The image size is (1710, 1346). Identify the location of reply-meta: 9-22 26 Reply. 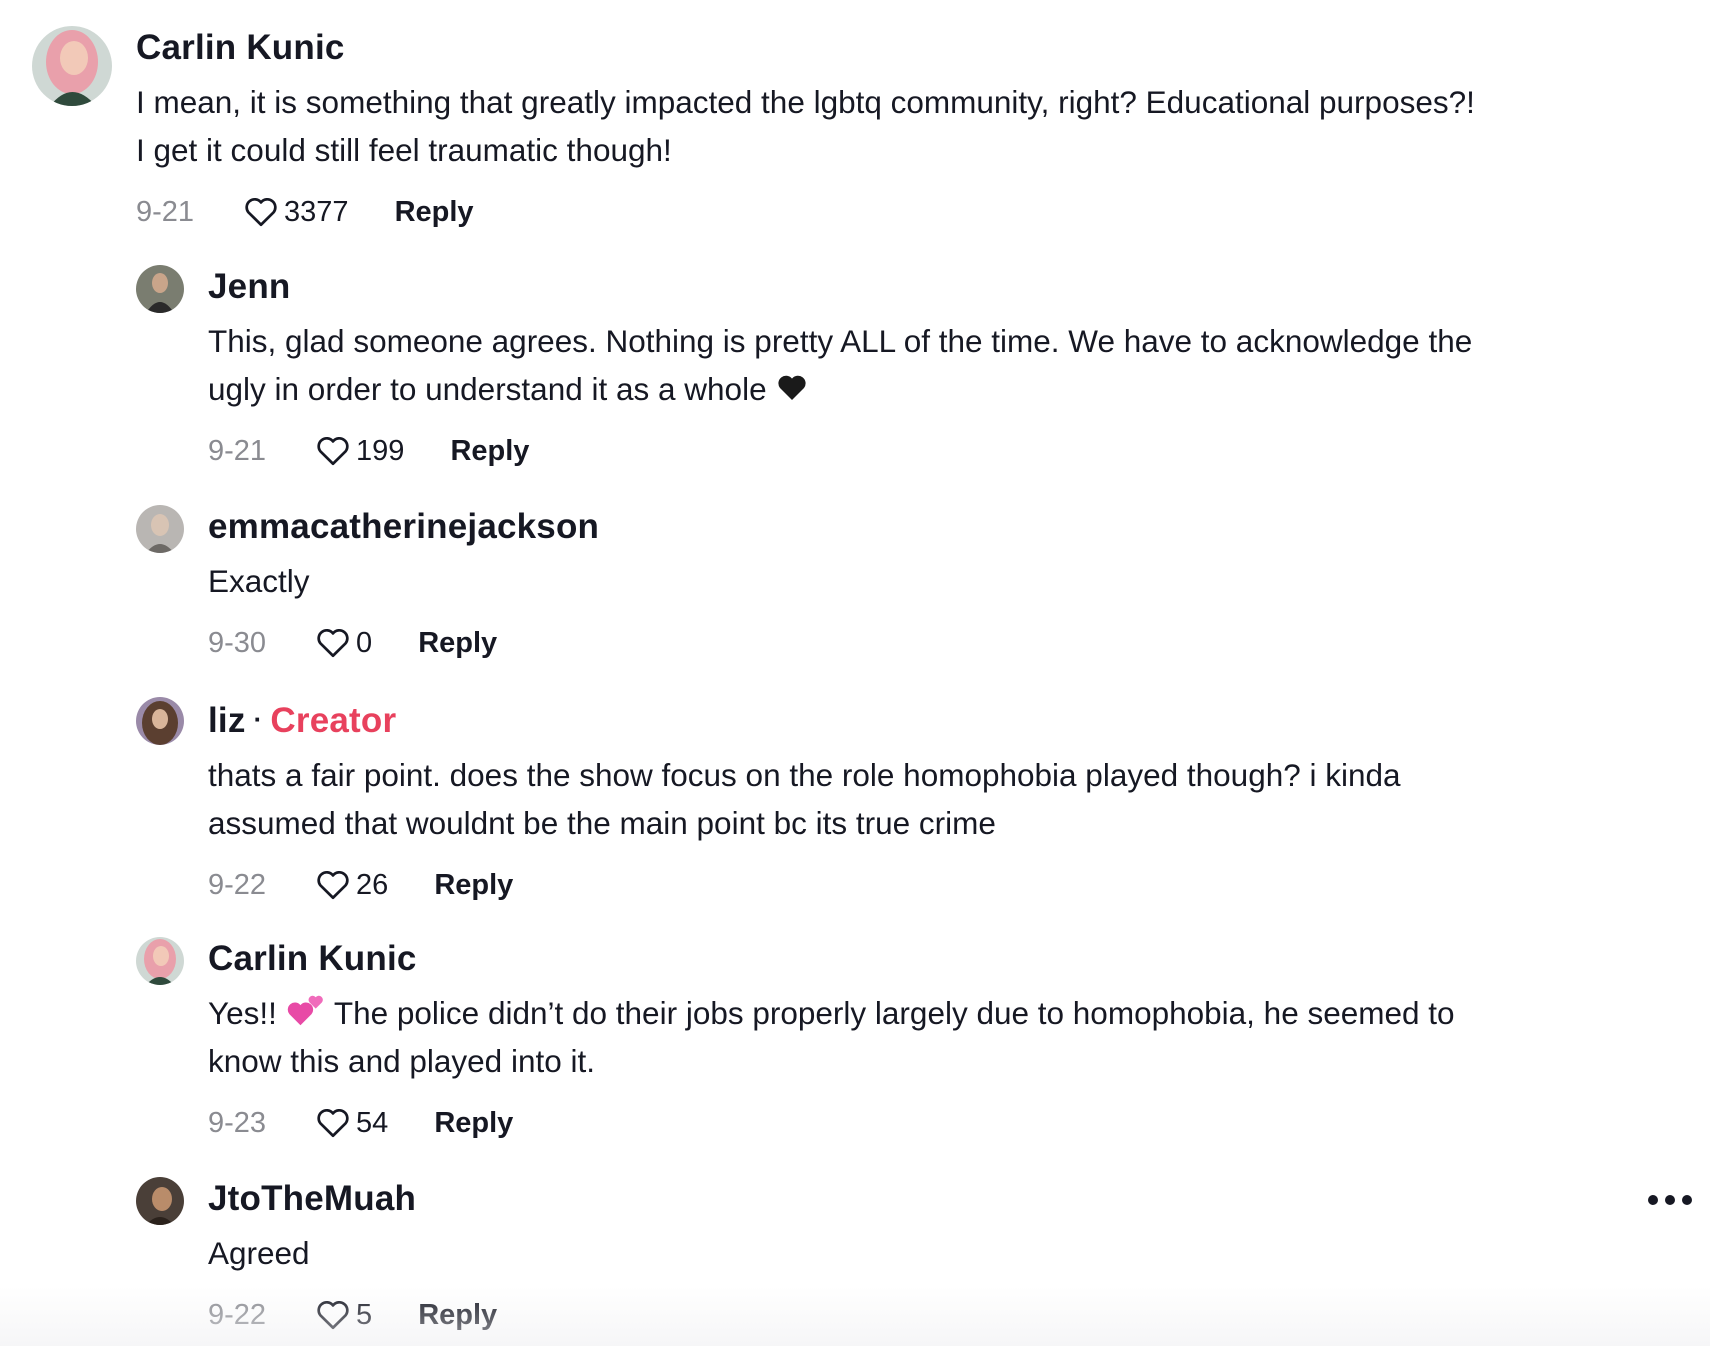
(804, 885).